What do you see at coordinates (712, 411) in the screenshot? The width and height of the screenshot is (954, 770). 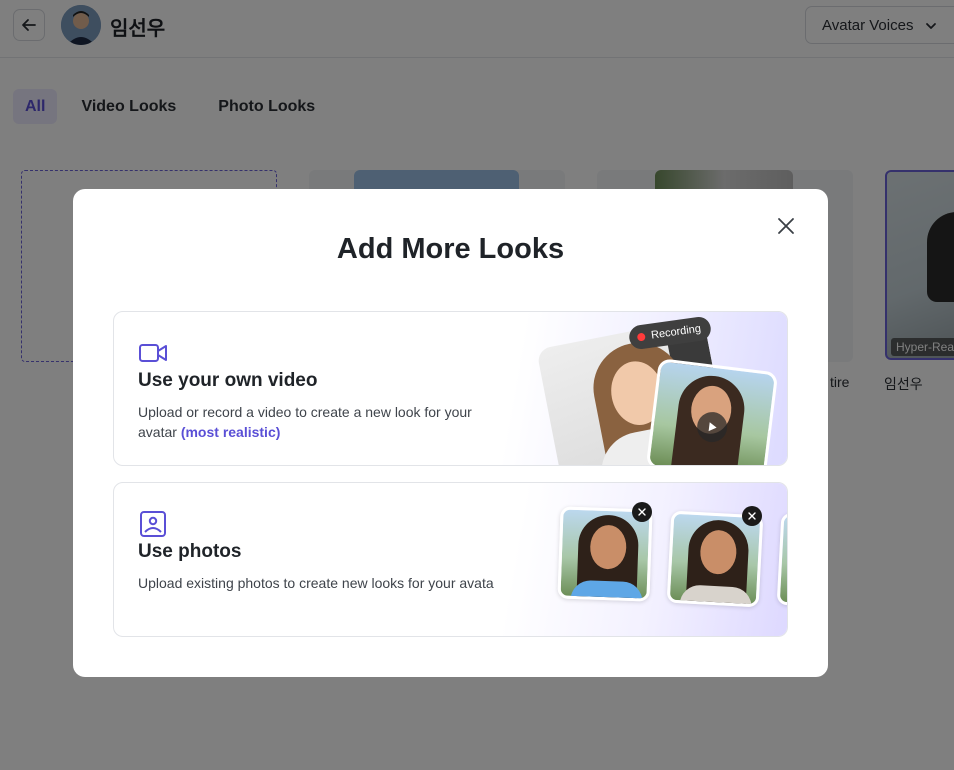 I see `video-preview-image` at bounding box center [712, 411].